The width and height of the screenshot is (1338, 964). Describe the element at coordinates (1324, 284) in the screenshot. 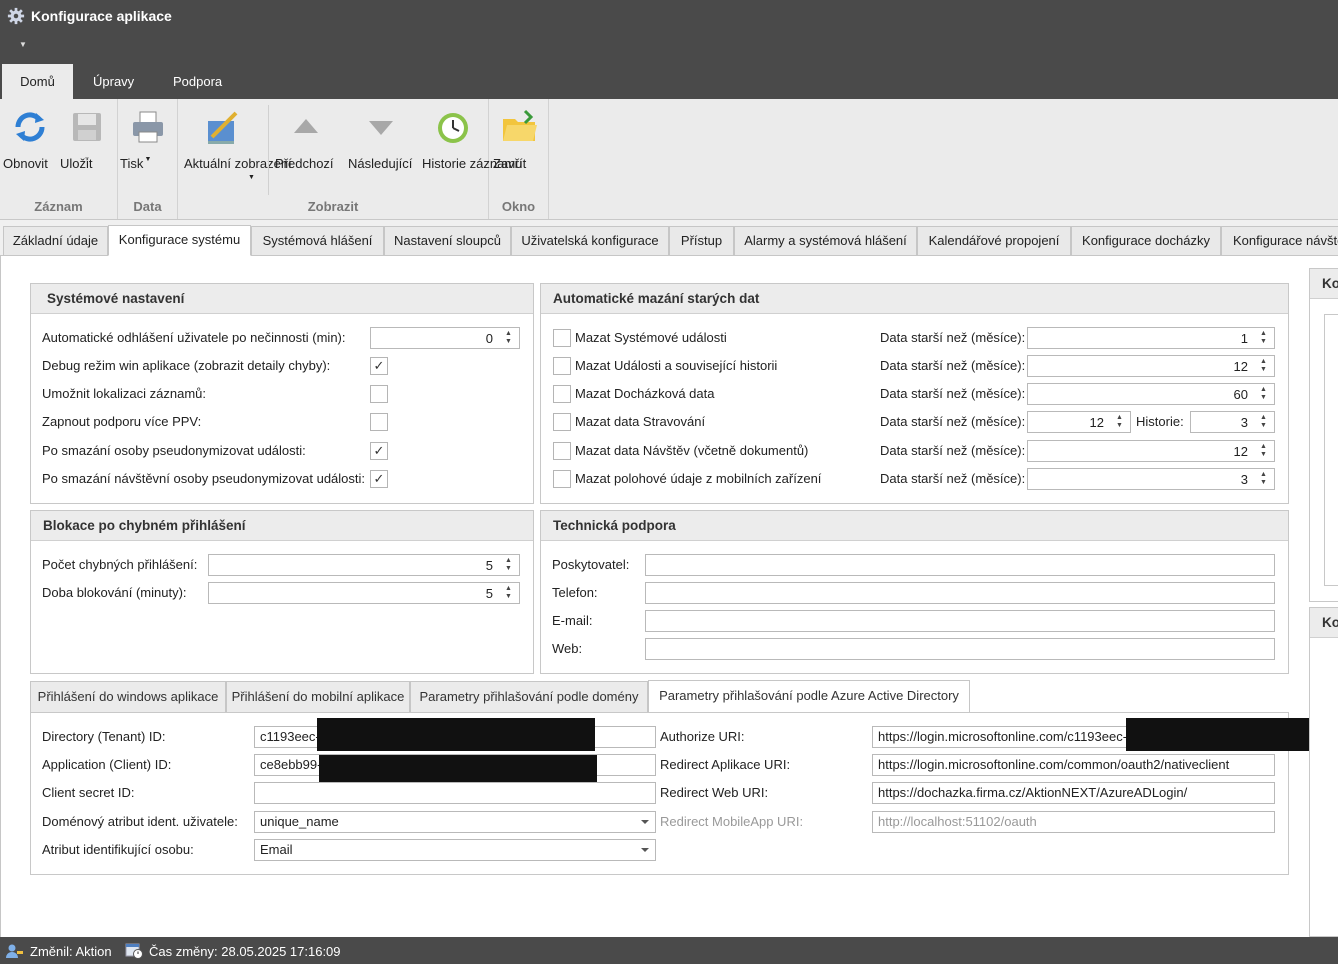

I see `right-panel-top-title: Ko` at that location.